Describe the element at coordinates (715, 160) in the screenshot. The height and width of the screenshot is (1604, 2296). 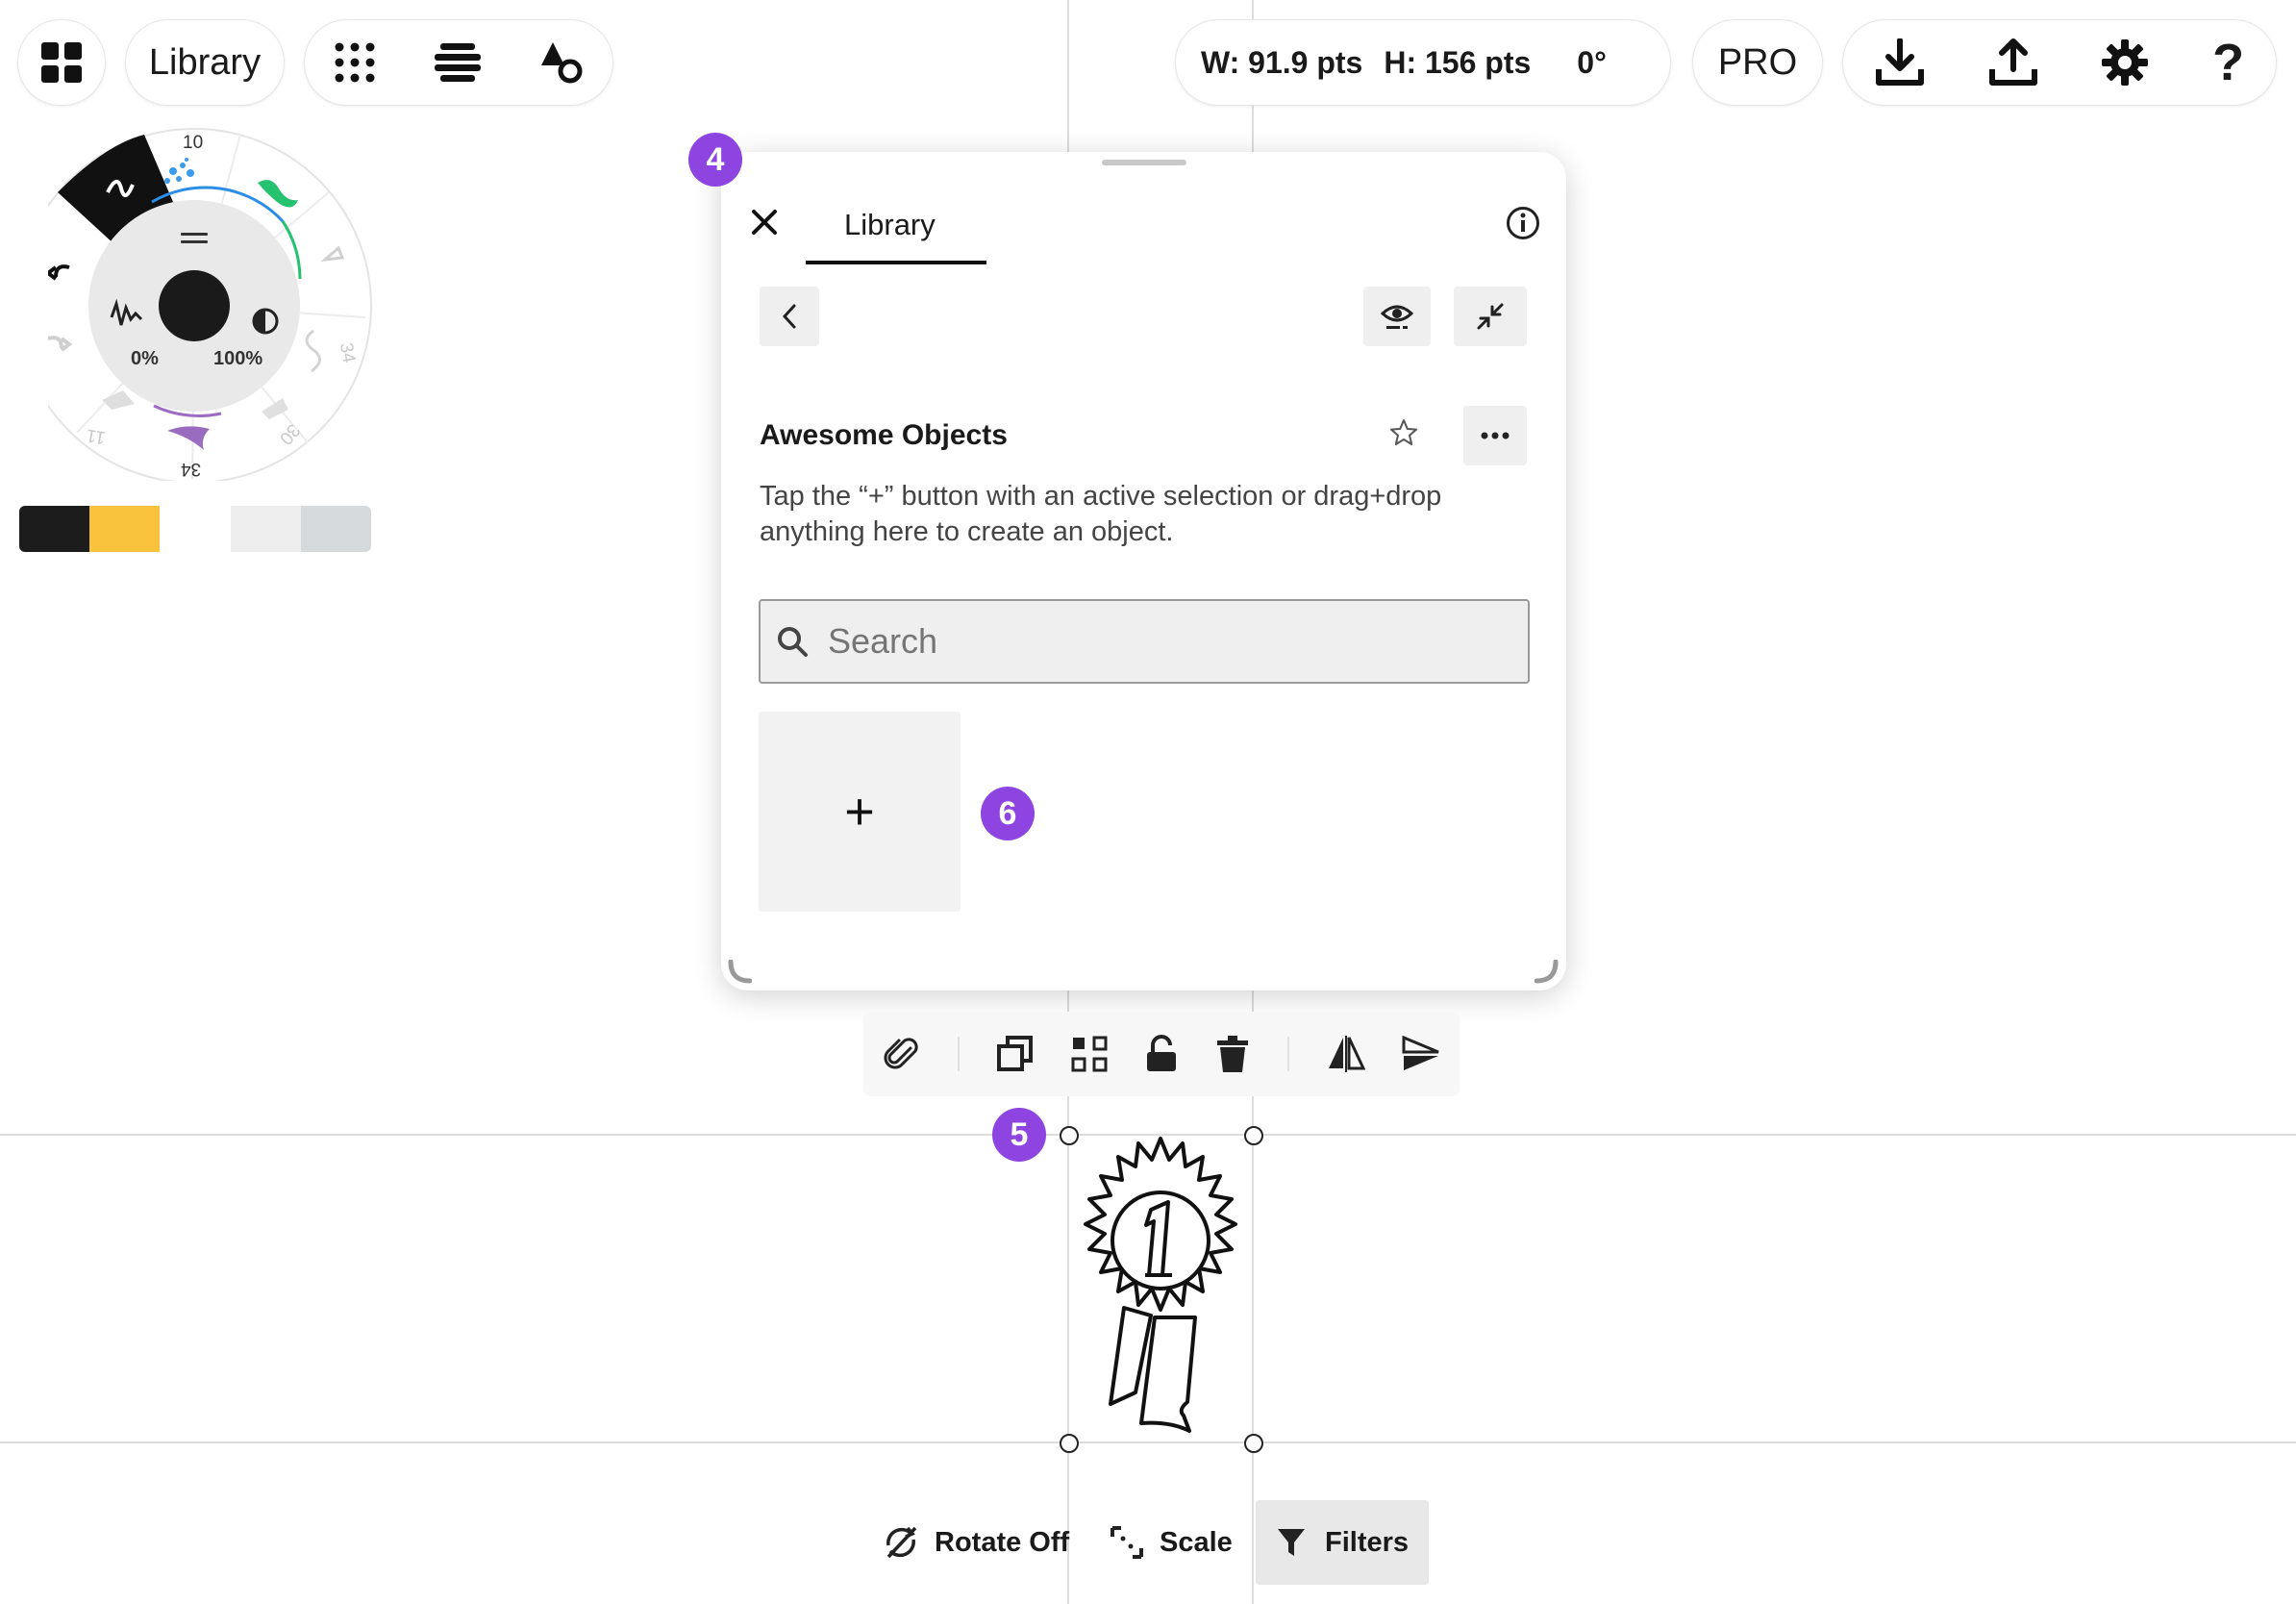
I see `step-badge-4: 4` at that location.